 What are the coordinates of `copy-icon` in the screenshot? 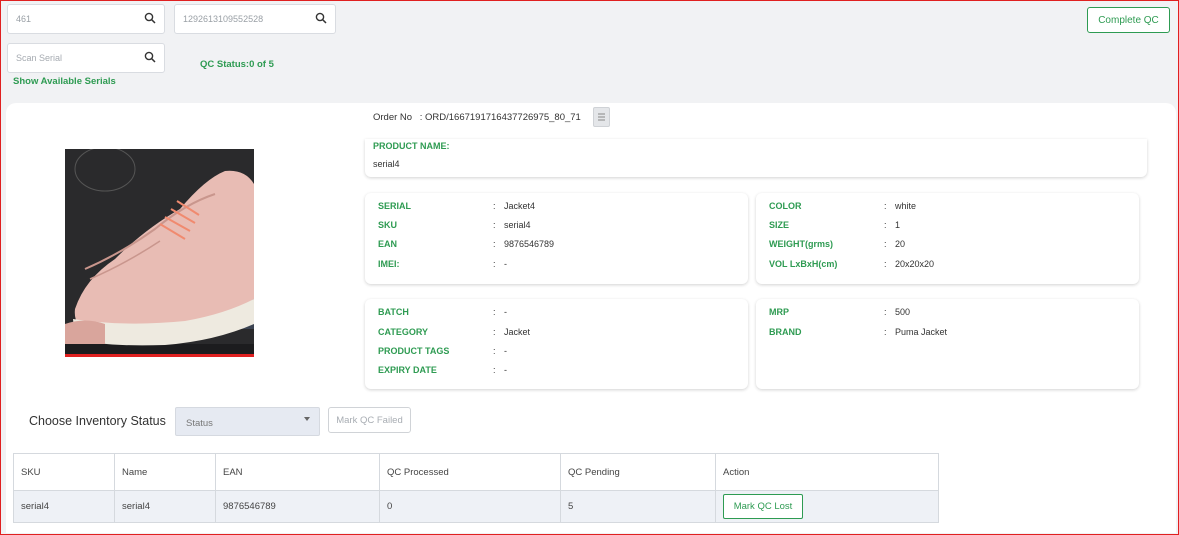 It's located at (601, 117).